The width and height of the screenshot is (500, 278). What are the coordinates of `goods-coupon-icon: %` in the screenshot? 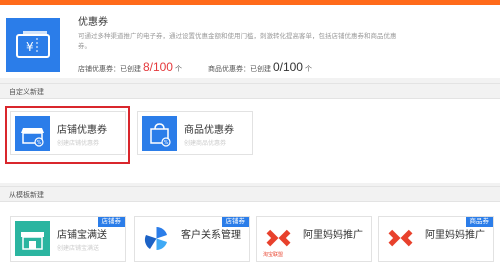 It's located at (159, 133).